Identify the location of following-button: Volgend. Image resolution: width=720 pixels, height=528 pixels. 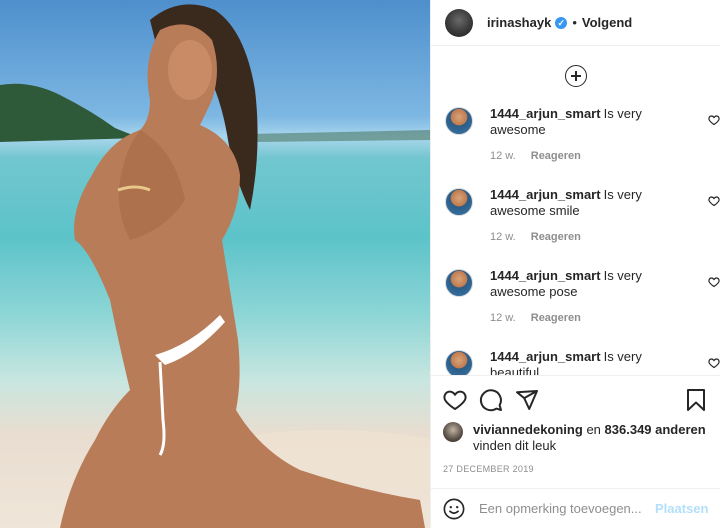
(607, 22).